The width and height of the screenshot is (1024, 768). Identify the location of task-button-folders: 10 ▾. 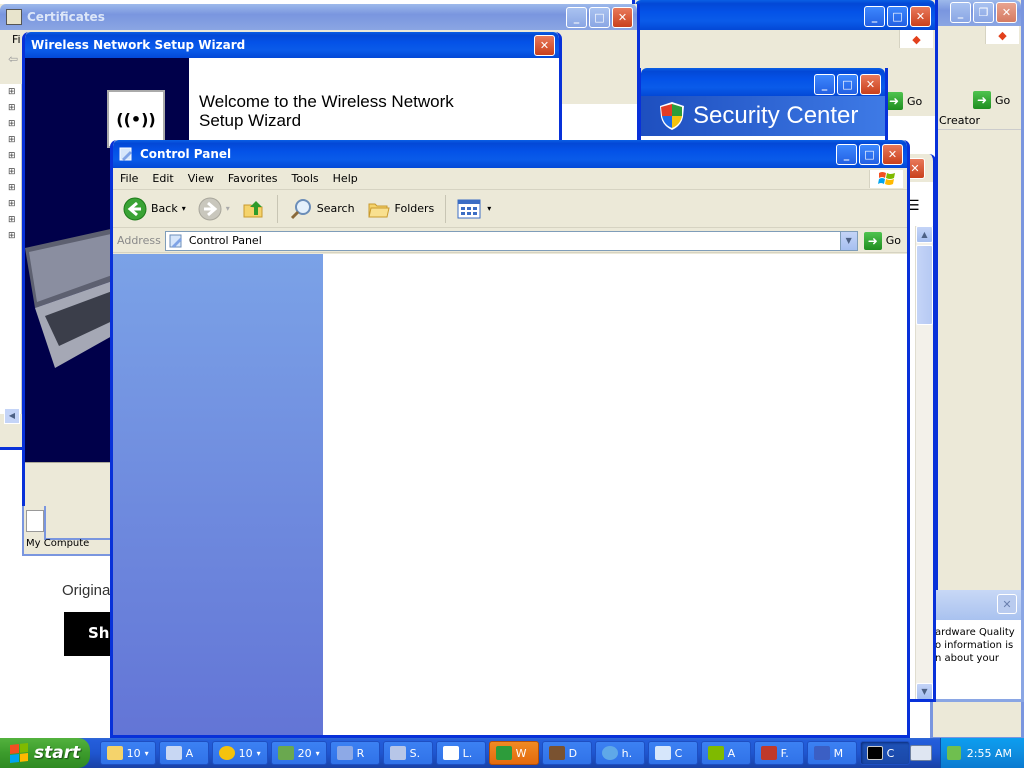
(127, 753).